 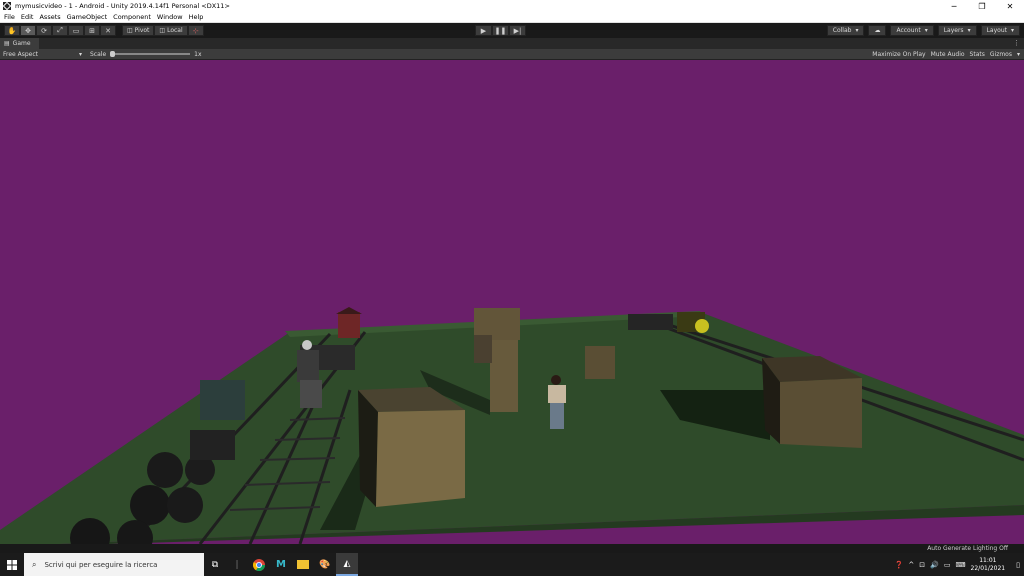 What do you see at coordinates (108, 30) in the screenshot?
I see `custom-tool-icon: ✕` at bounding box center [108, 30].